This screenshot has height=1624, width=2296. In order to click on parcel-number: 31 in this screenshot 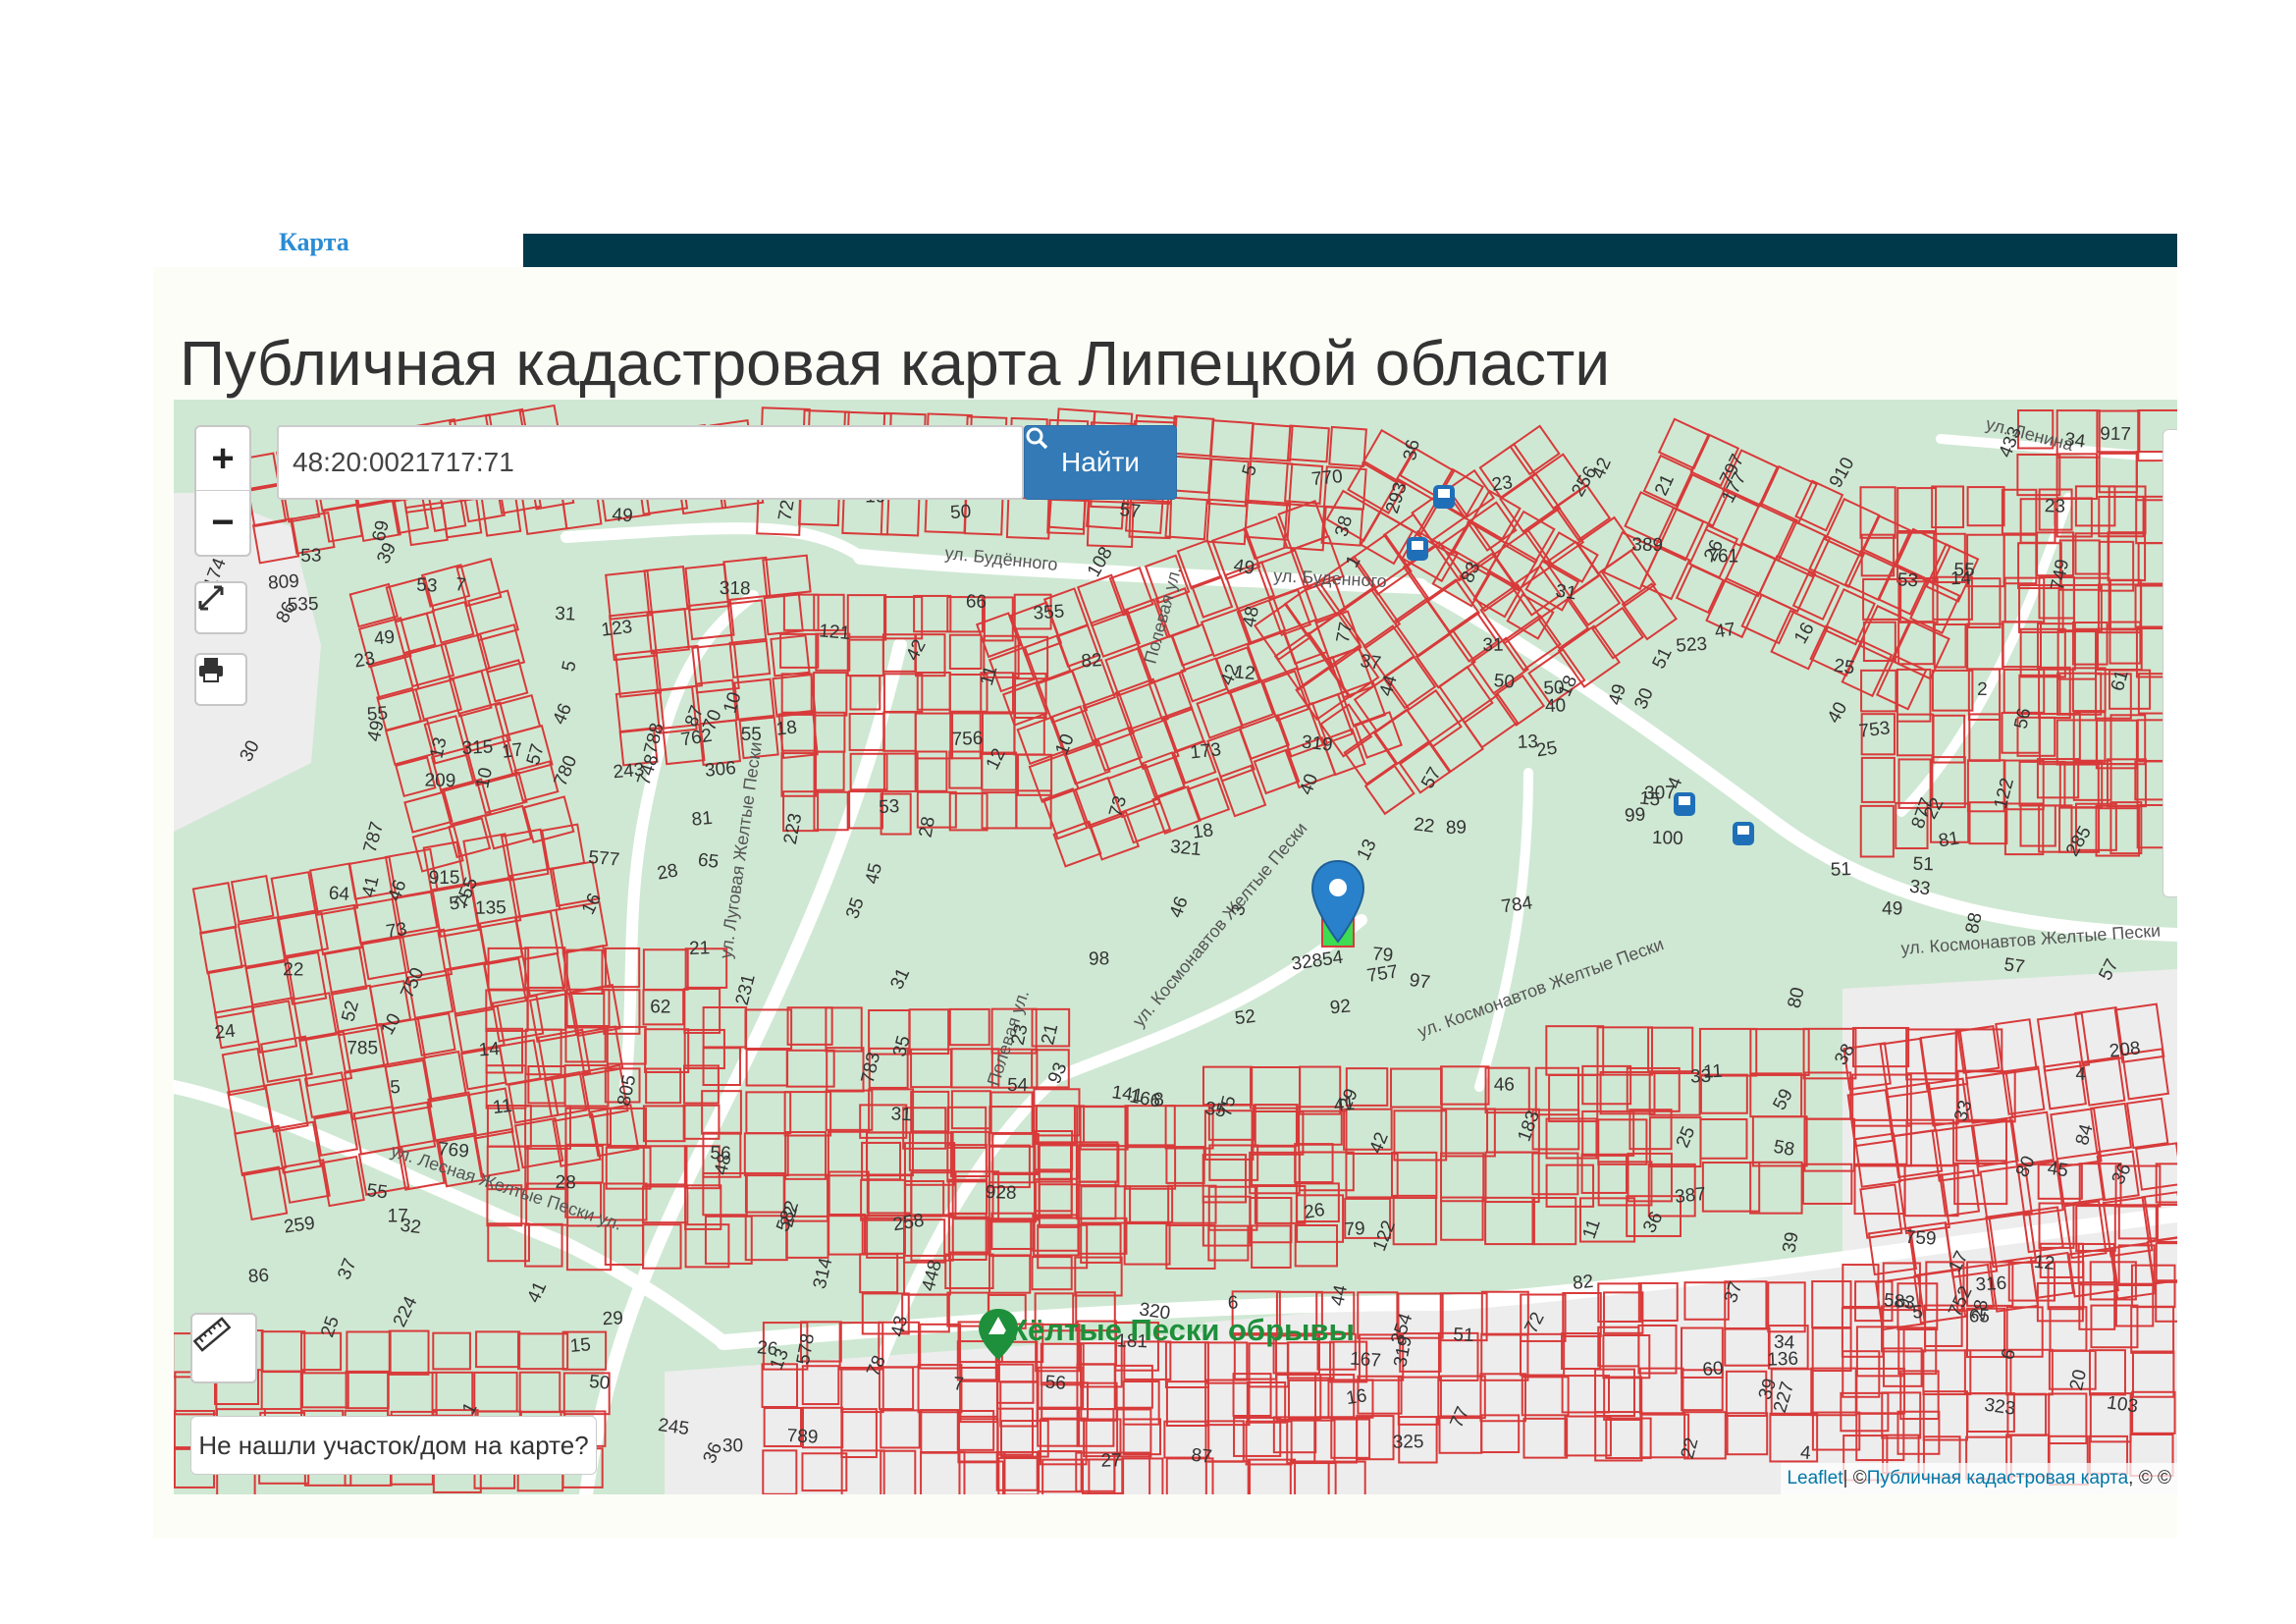, I will do `click(565, 614)`.